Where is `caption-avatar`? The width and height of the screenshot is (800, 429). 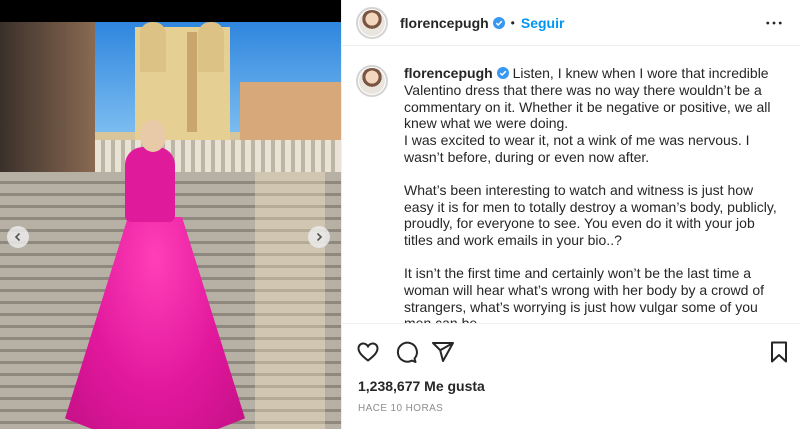
caption-avatar is located at coordinates (372, 81).